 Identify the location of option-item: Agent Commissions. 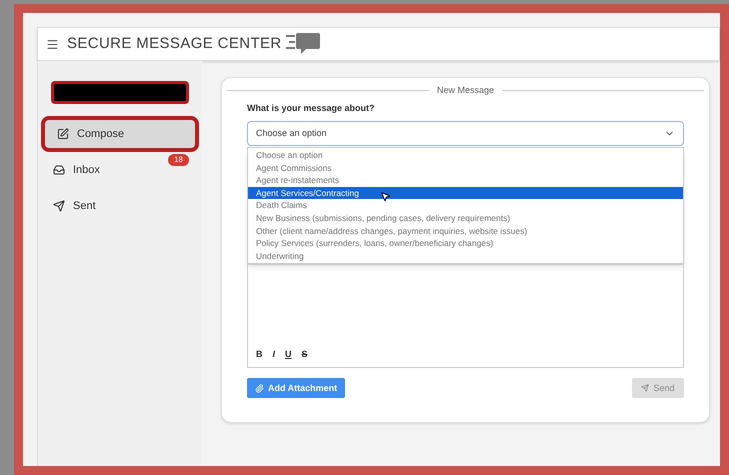
(465, 168).